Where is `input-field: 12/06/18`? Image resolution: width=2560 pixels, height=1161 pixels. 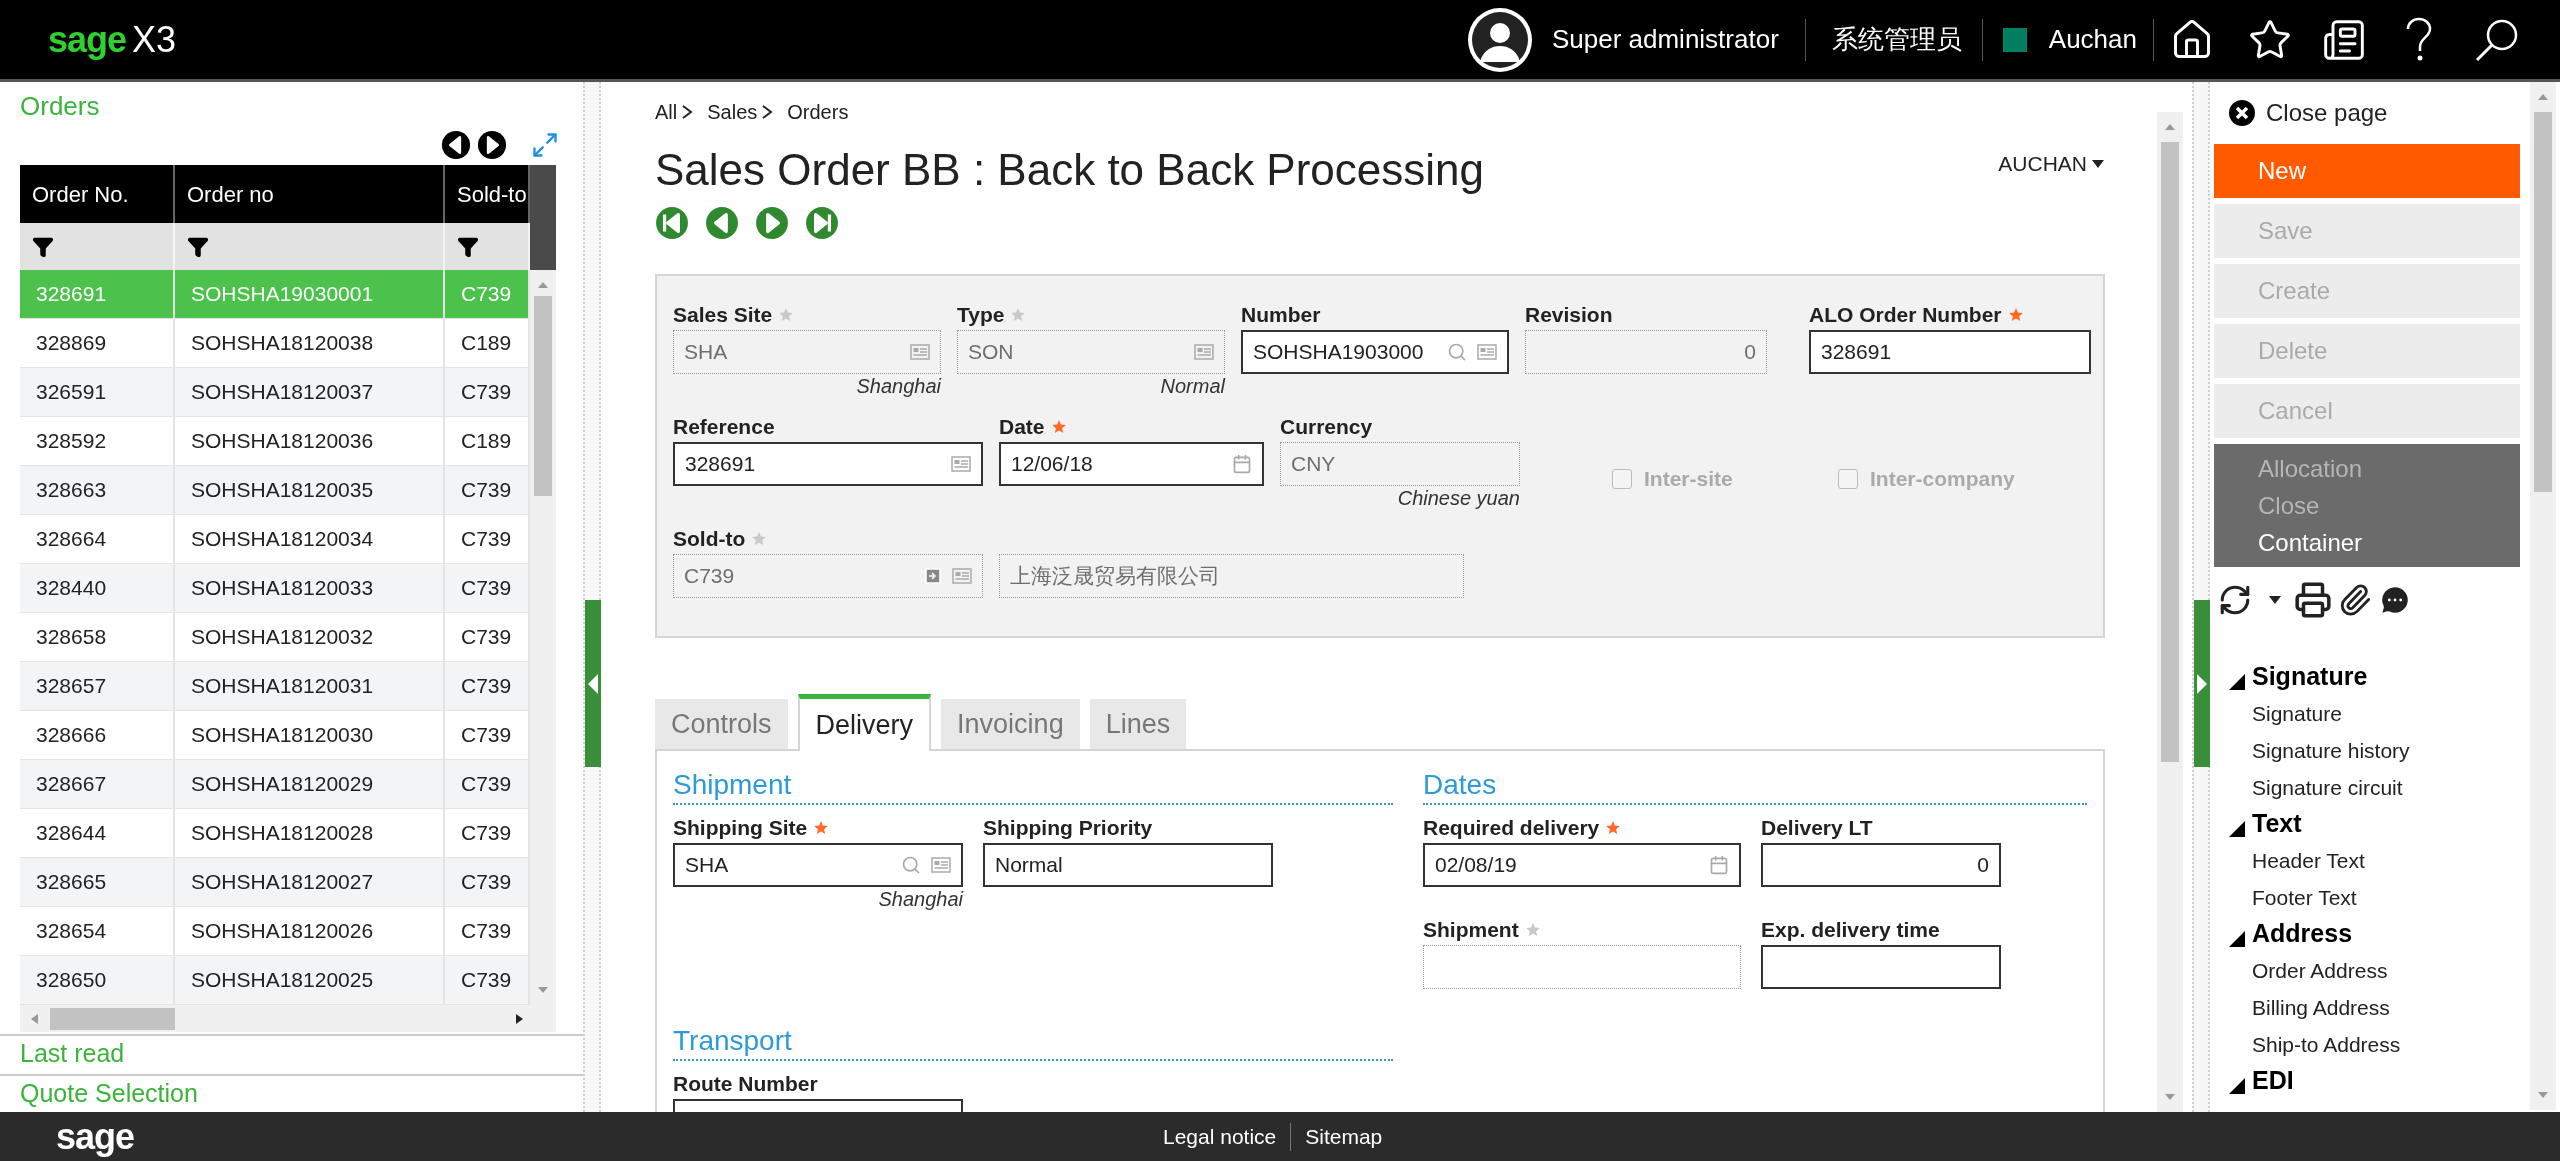 input-field: 12/06/18 is located at coordinates (1131, 464).